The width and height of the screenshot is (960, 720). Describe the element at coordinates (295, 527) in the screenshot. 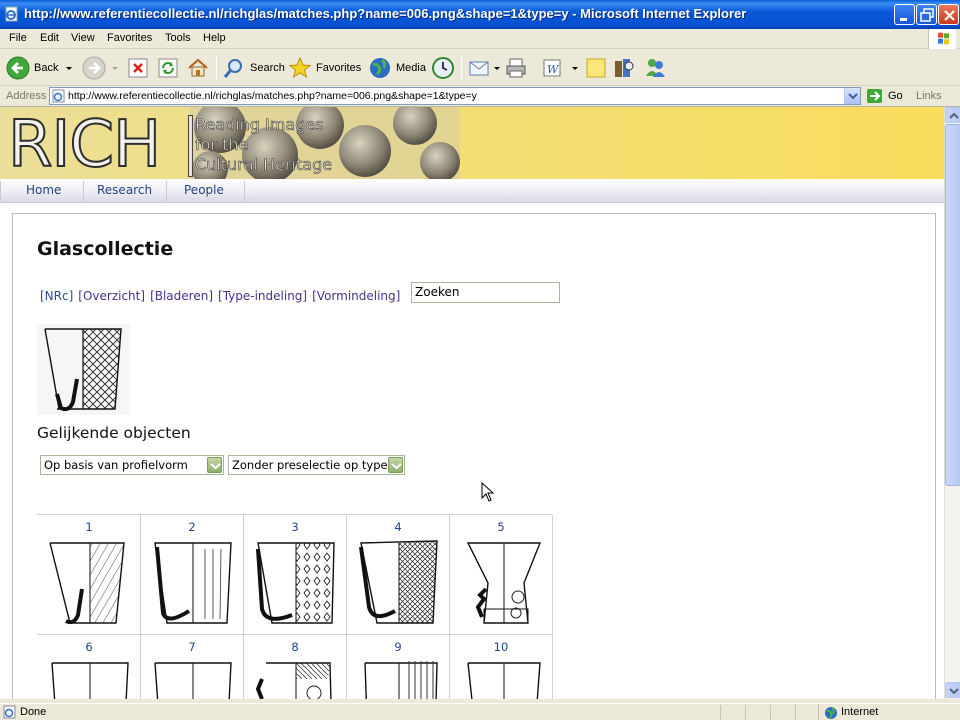

I see `result-number: 3` at that location.